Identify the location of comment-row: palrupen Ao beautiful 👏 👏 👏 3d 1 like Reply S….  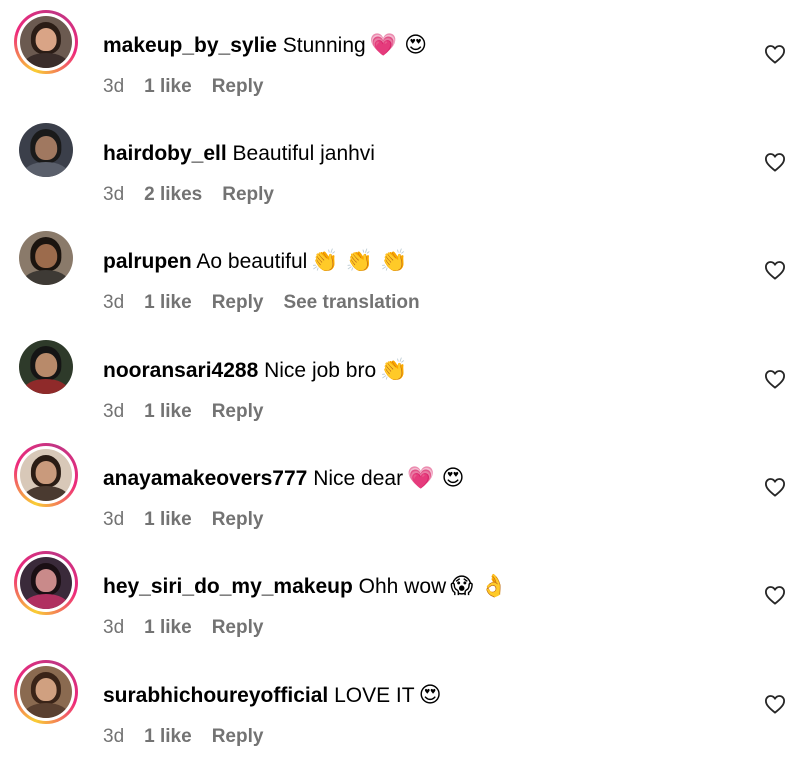
(400, 280).